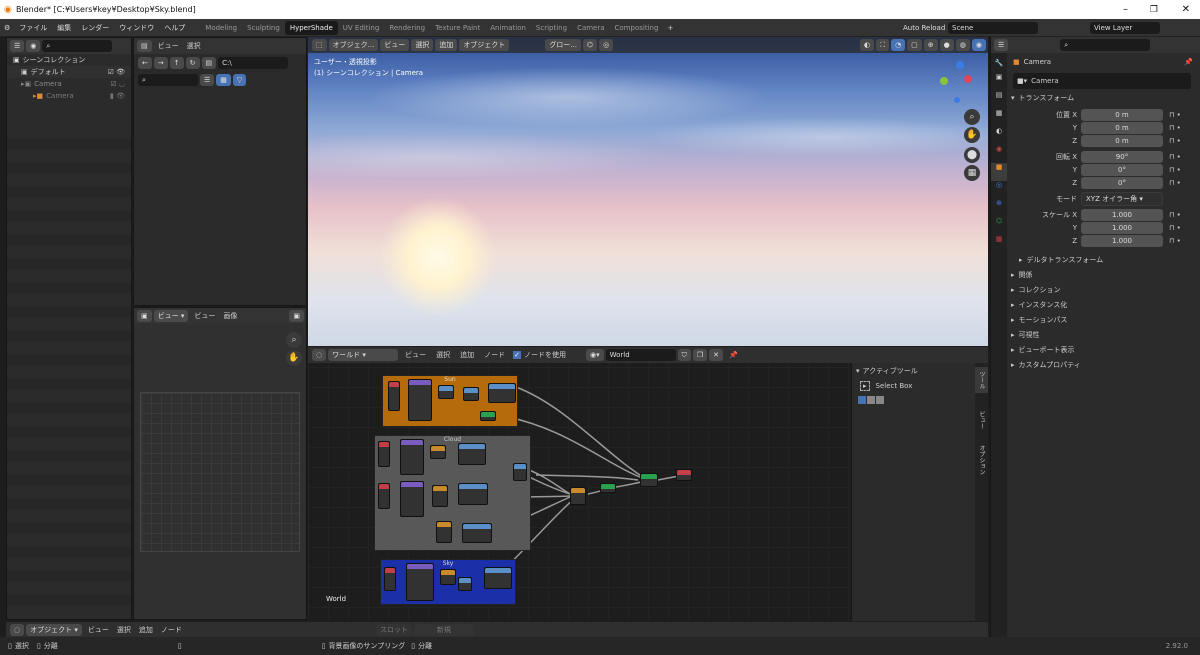 The image size is (1200, 655). Describe the element at coordinates (1104, 335) in the screenshot. I see `visibility-section: ▸ 可視性` at that location.